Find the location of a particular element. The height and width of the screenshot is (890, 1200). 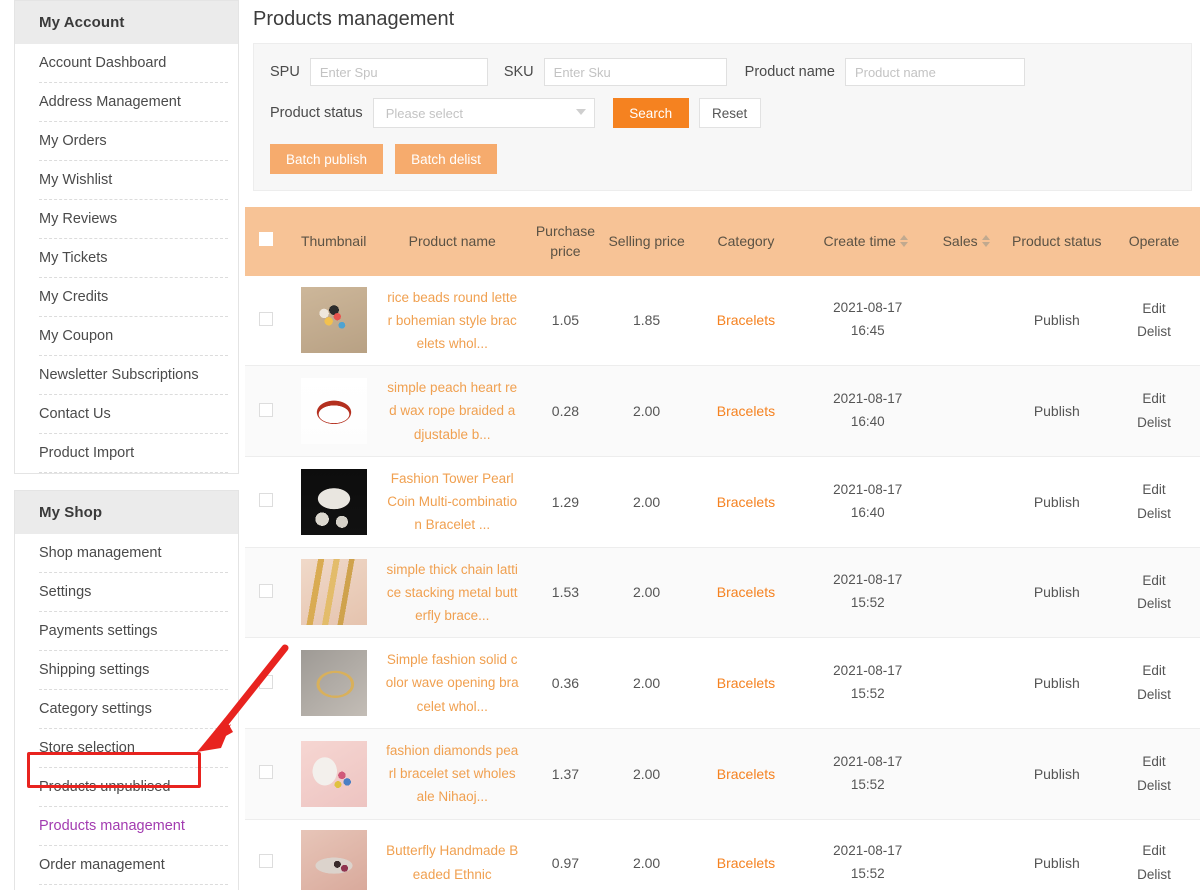

product-status-select: Please select is located at coordinates (483, 113).